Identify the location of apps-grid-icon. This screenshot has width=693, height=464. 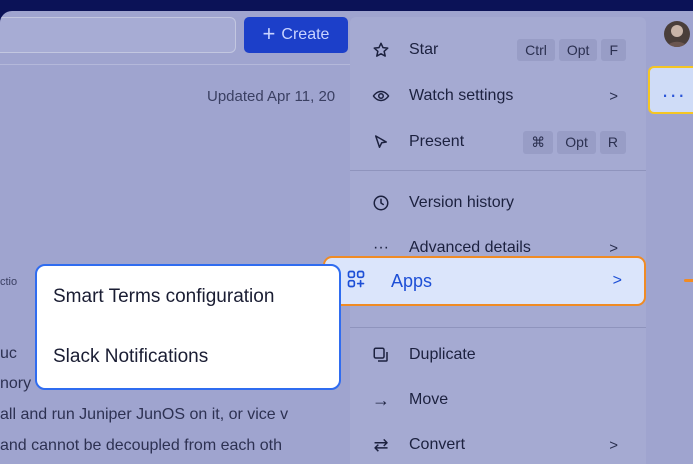
(356, 281).